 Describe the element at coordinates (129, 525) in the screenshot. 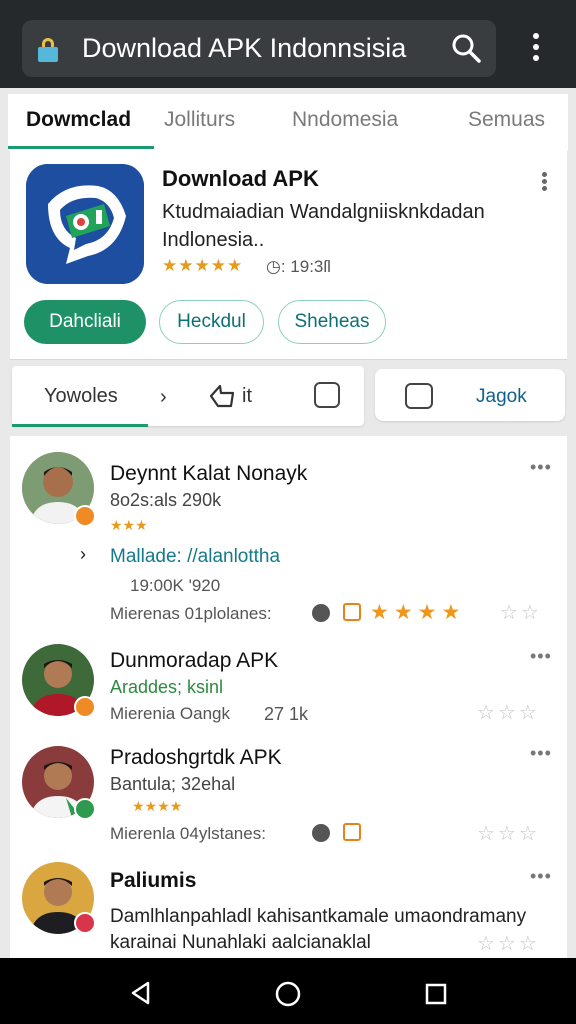

I see `reviewer-stars: ★★★` at that location.